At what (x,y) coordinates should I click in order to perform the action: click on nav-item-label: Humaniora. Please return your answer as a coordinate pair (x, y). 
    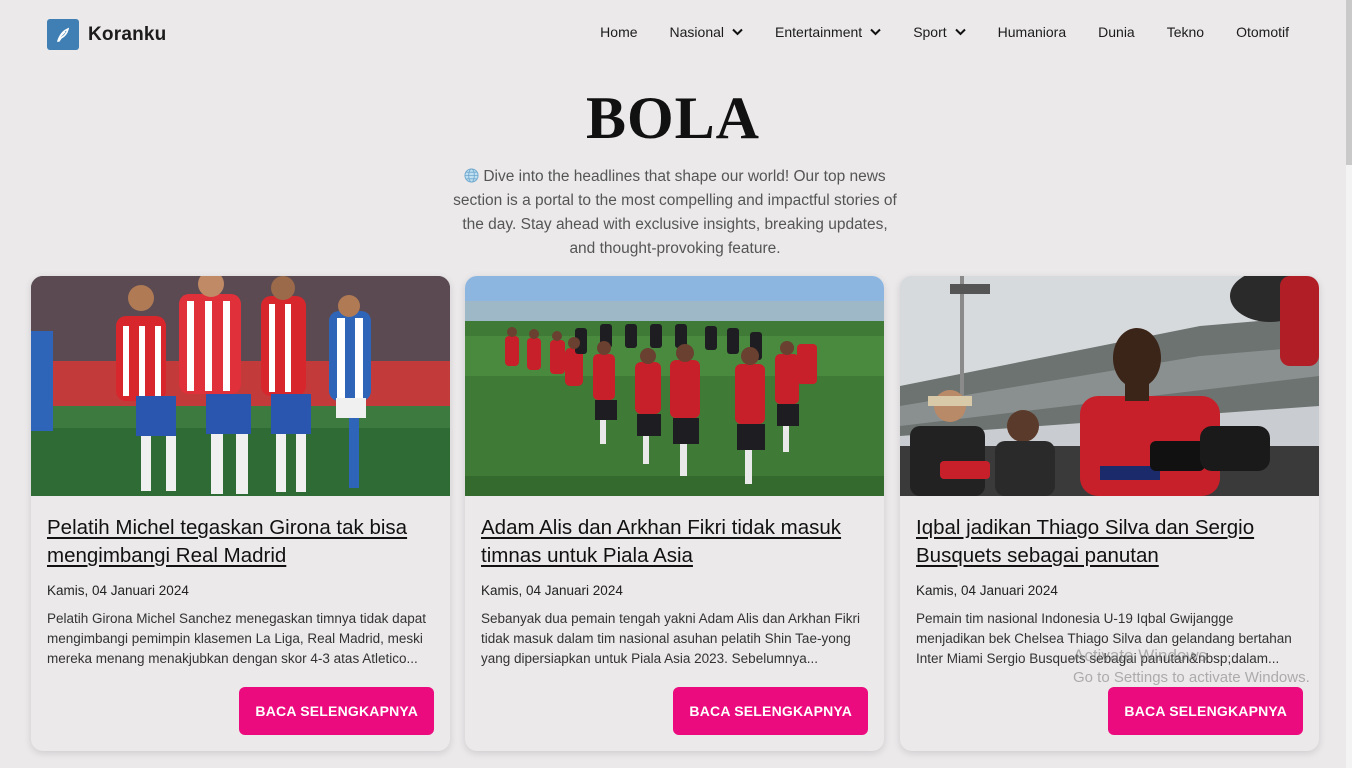
    Looking at the image, I should click on (1032, 32).